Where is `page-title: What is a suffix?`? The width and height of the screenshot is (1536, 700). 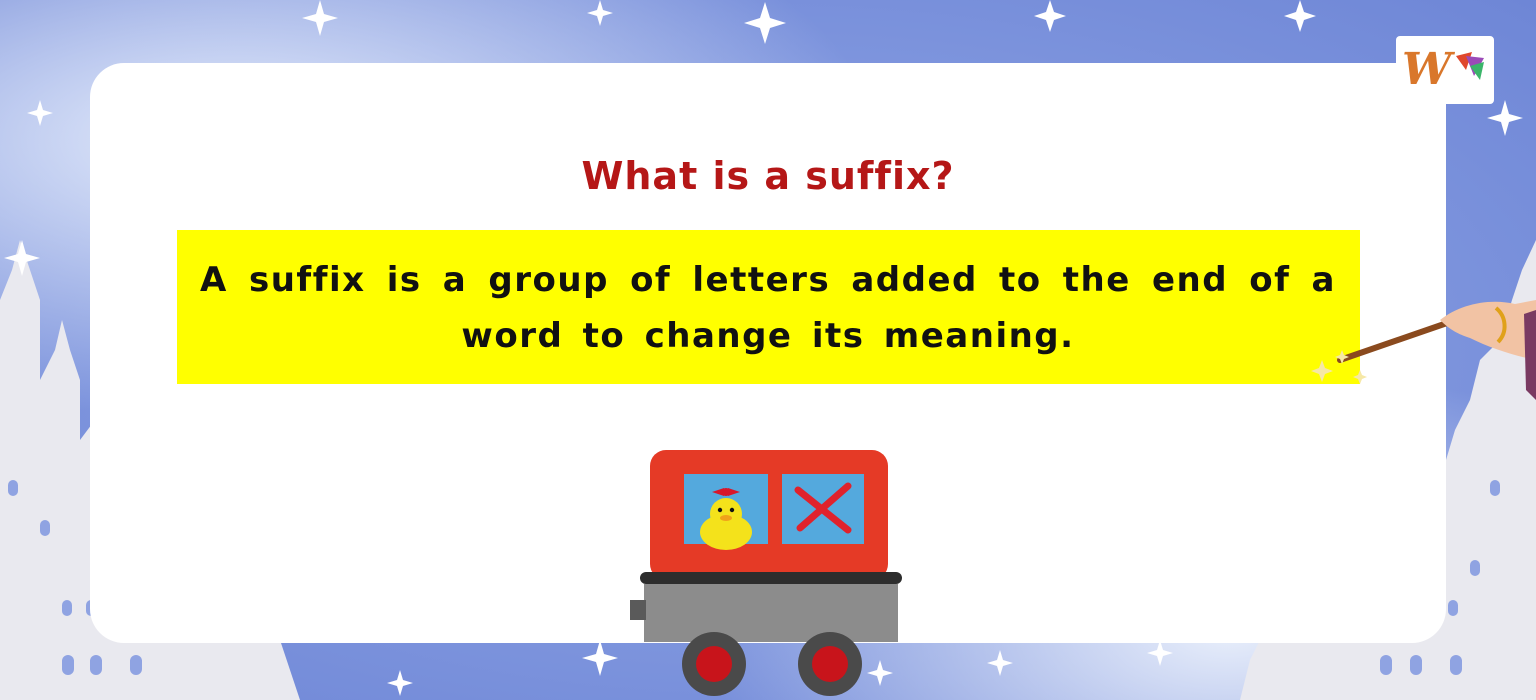
page-title: What is a suffix? is located at coordinates (768, 176).